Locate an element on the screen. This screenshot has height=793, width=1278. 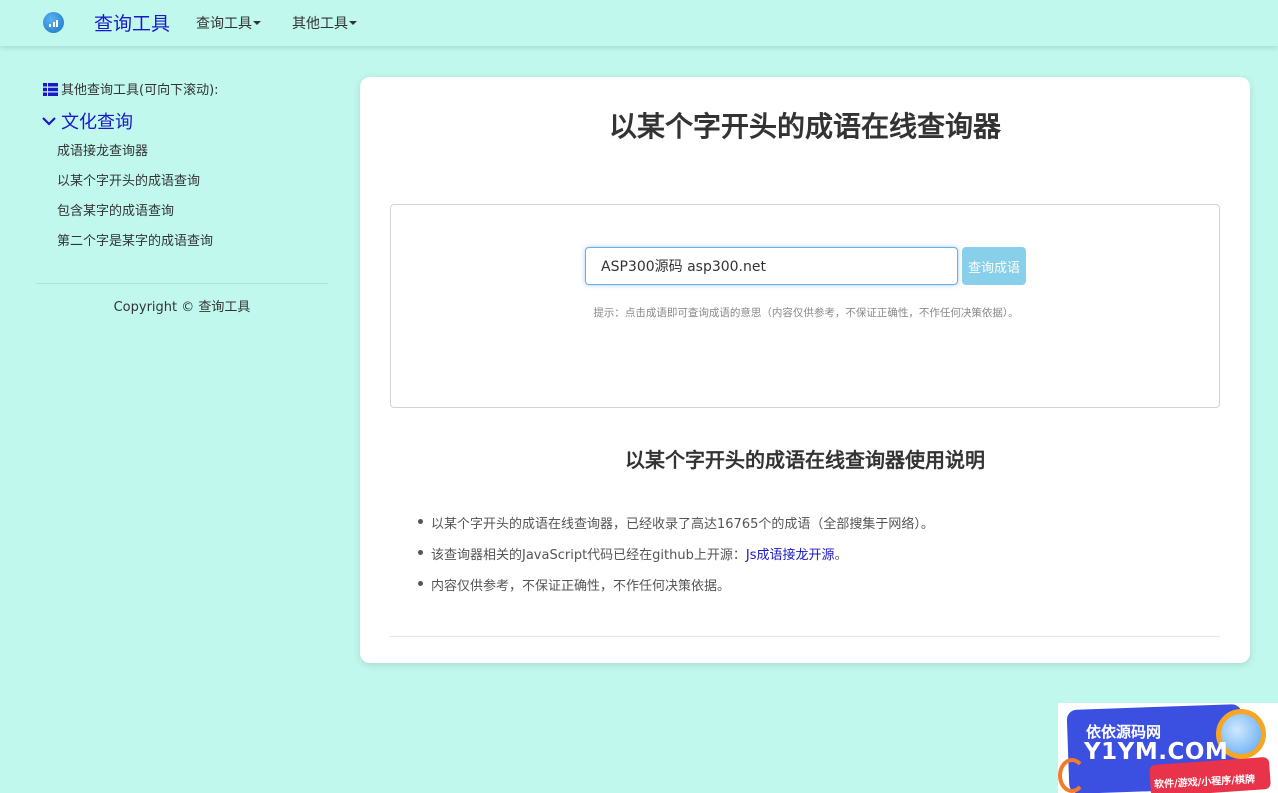
nav-query-tools-dropdown: 查询工具 is located at coordinates (228, 23).